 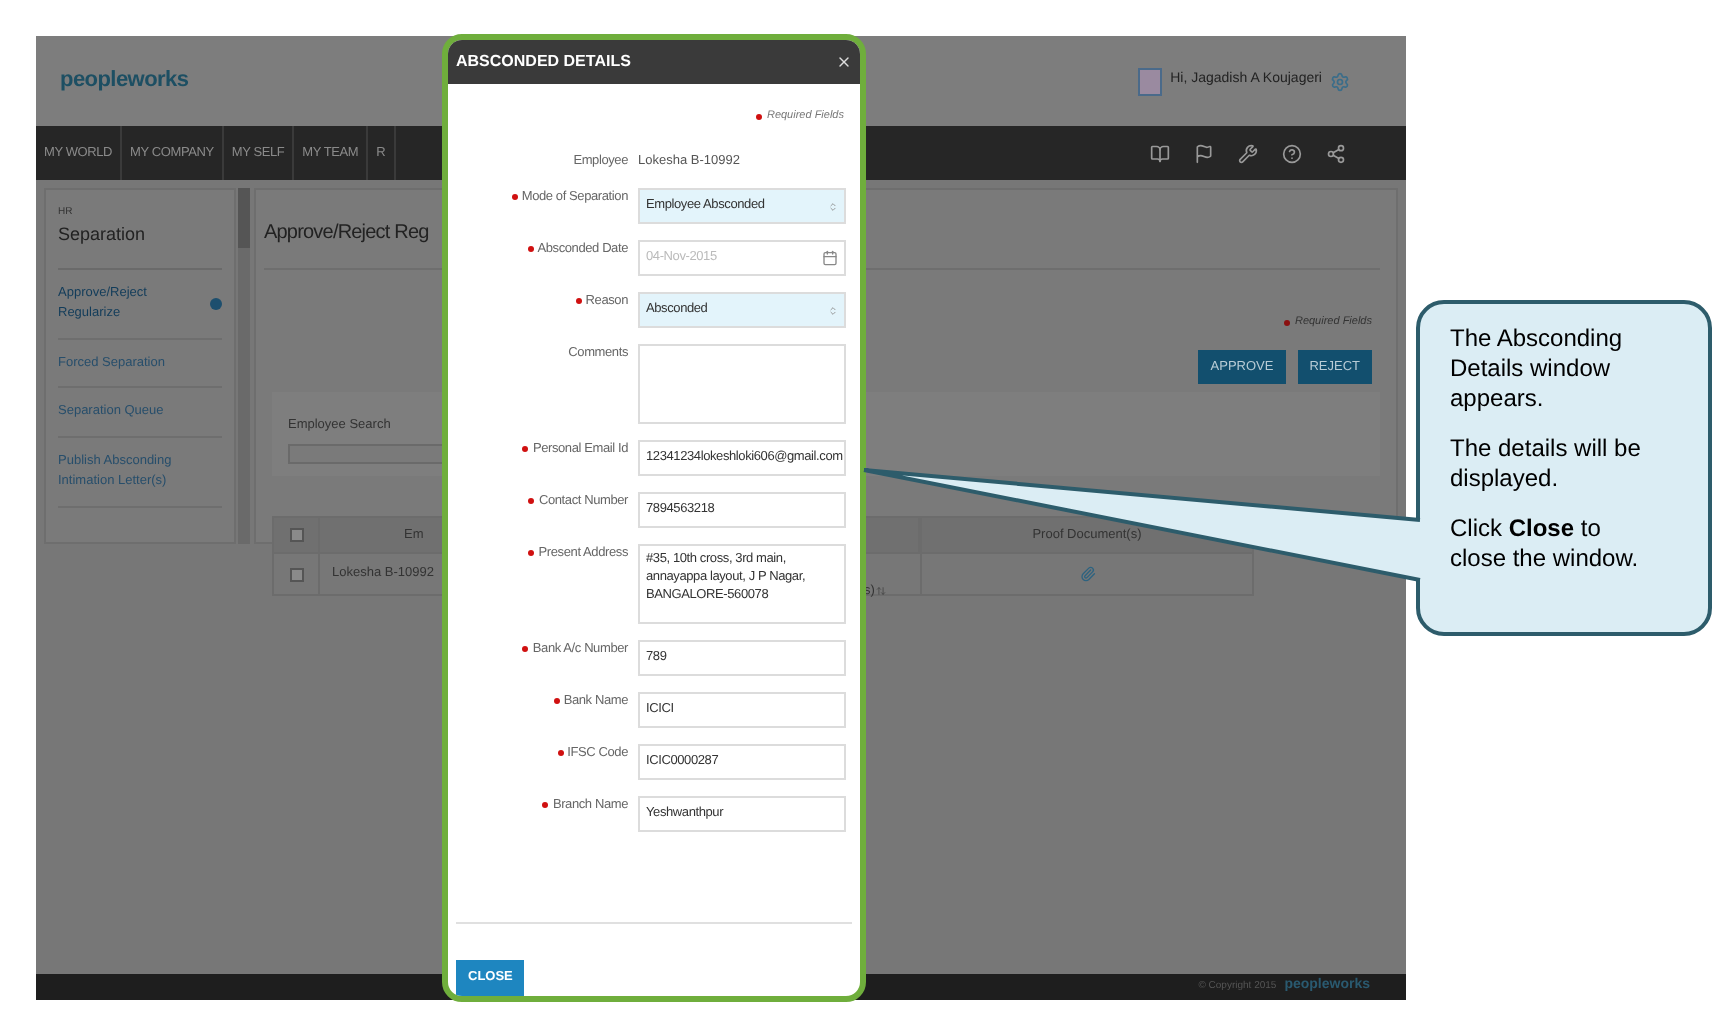 What do you see at coordinates (1336, 153) in the screenshot?
I see `share-icon` at bounding box center [1336, 153].